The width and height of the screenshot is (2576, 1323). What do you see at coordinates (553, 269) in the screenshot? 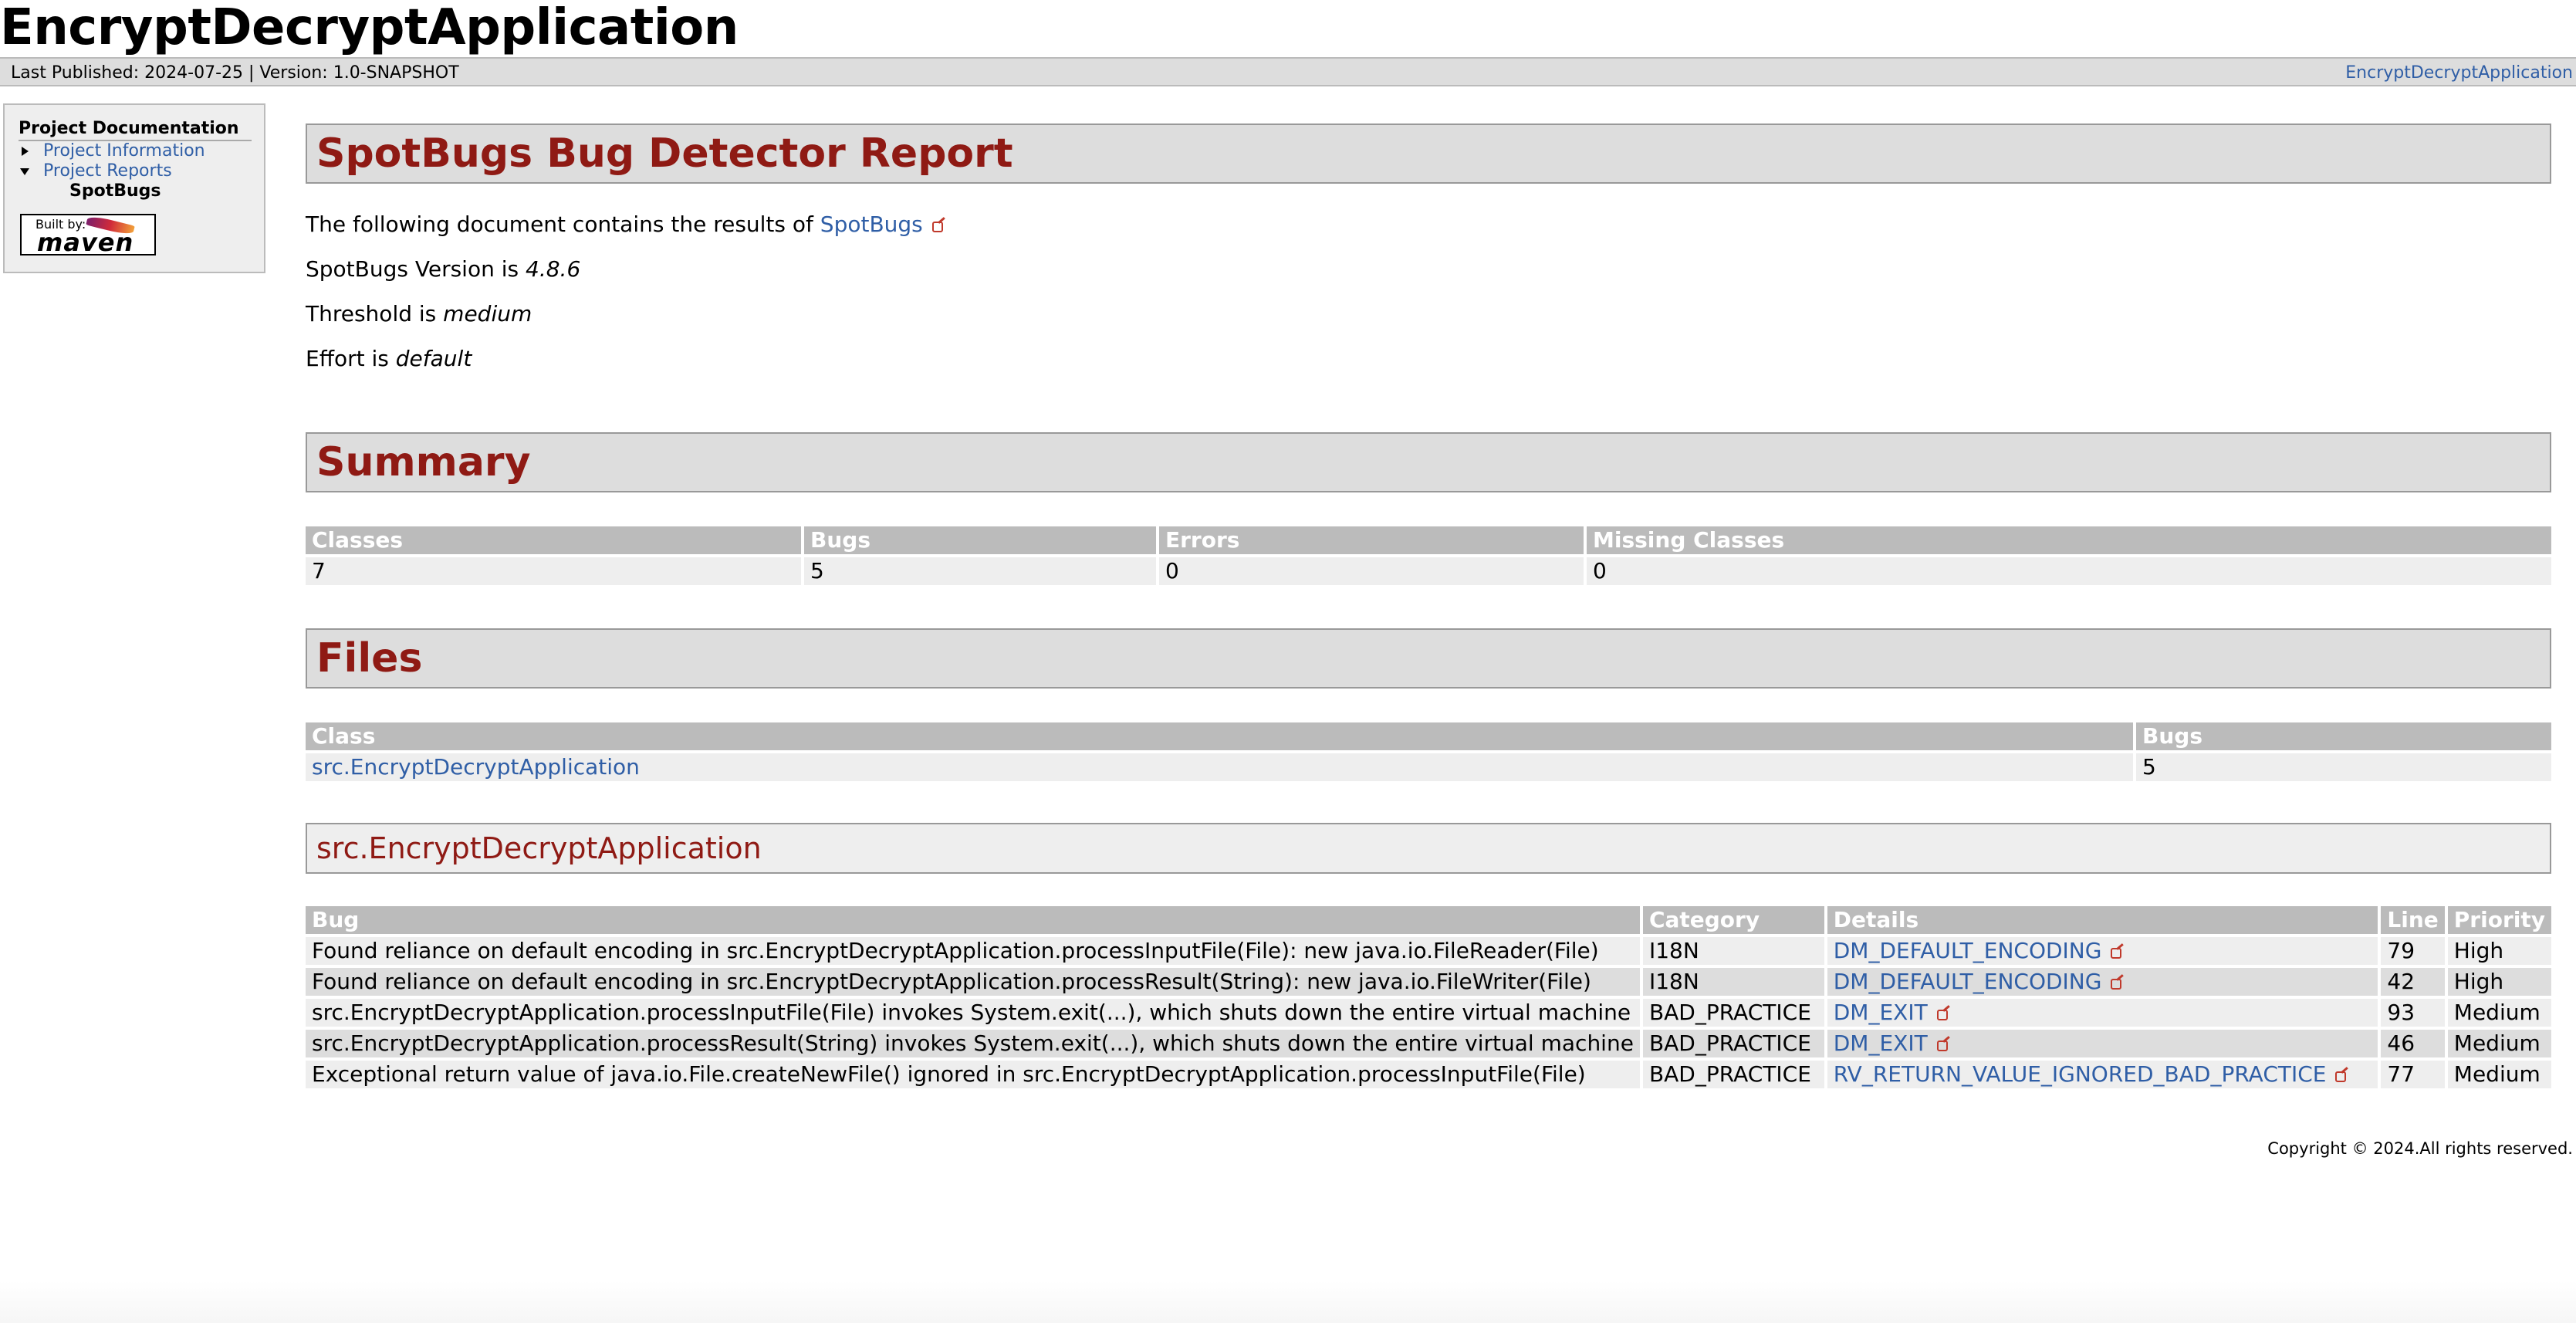
I see `version-value: 4.8.6` at bounding box center [553, 269].